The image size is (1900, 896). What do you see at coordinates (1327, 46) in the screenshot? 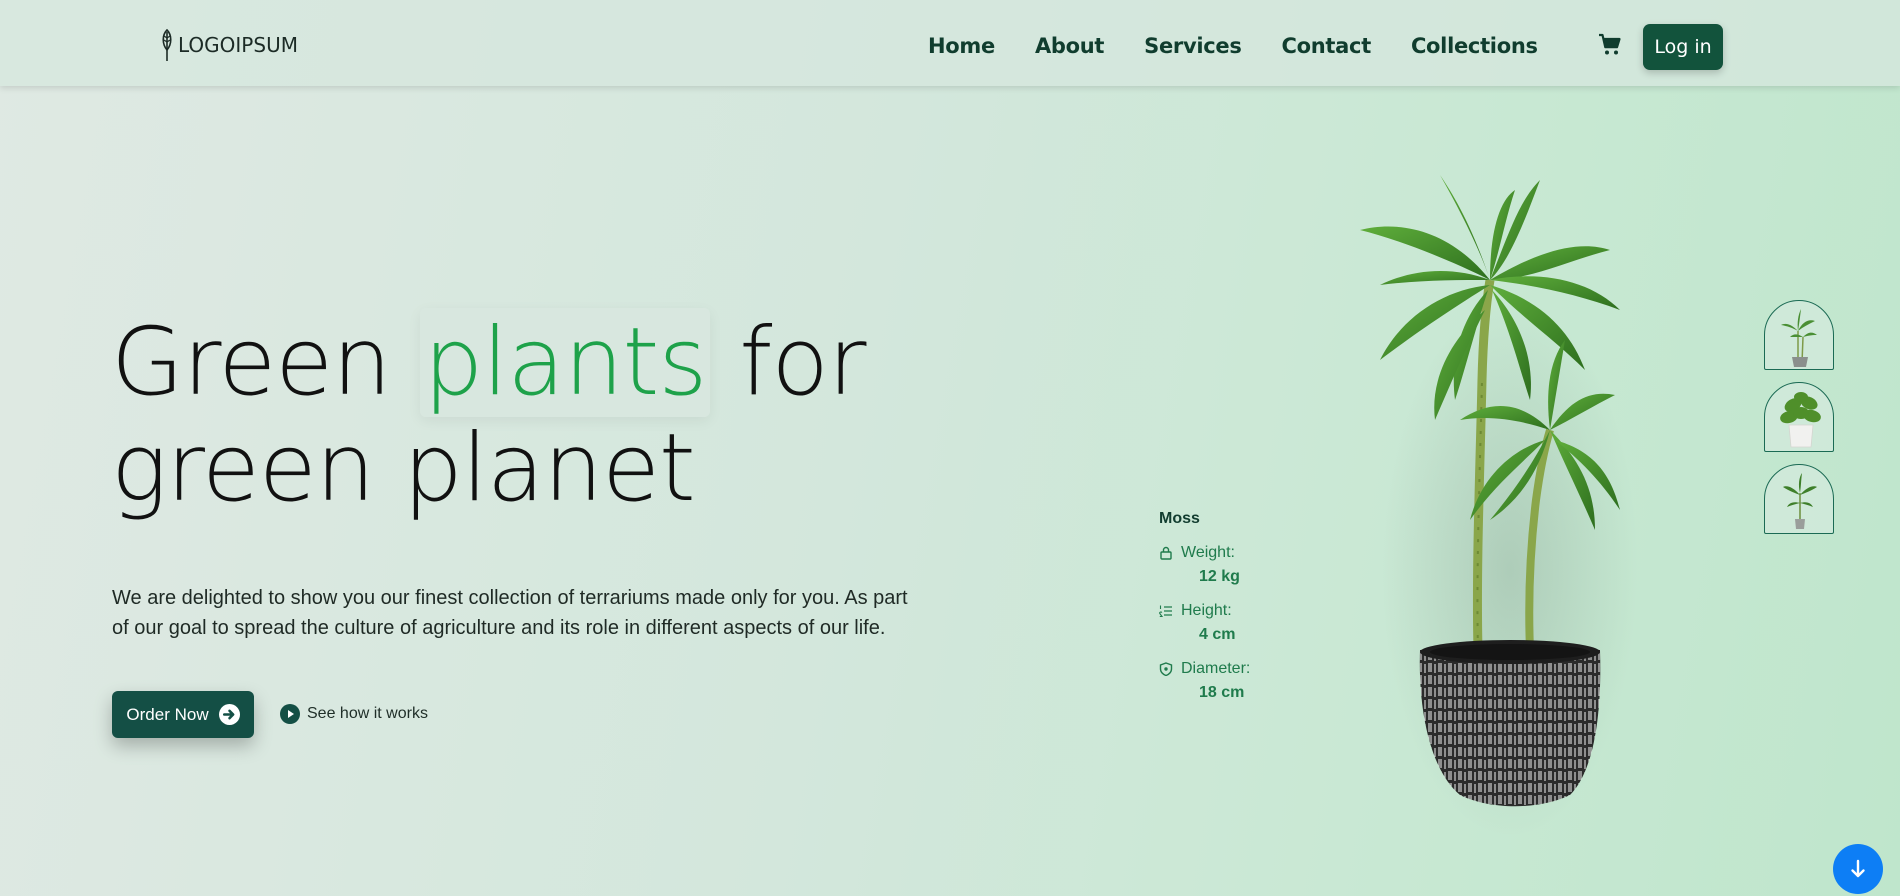
I see `nav-contact: Contact` at bounding box center [1327, 46].